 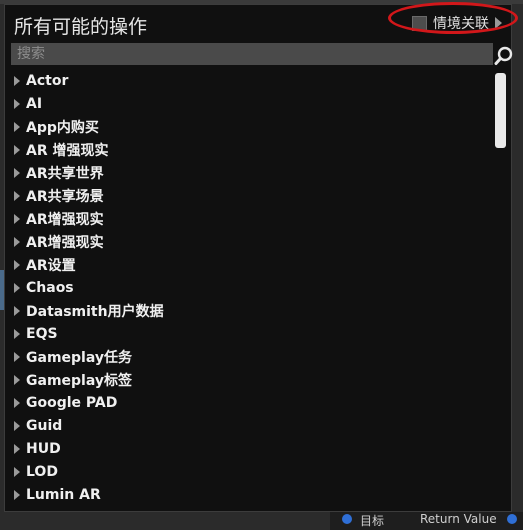 I want to click on category-item: AR共享场景, so click(x=251, y=195).